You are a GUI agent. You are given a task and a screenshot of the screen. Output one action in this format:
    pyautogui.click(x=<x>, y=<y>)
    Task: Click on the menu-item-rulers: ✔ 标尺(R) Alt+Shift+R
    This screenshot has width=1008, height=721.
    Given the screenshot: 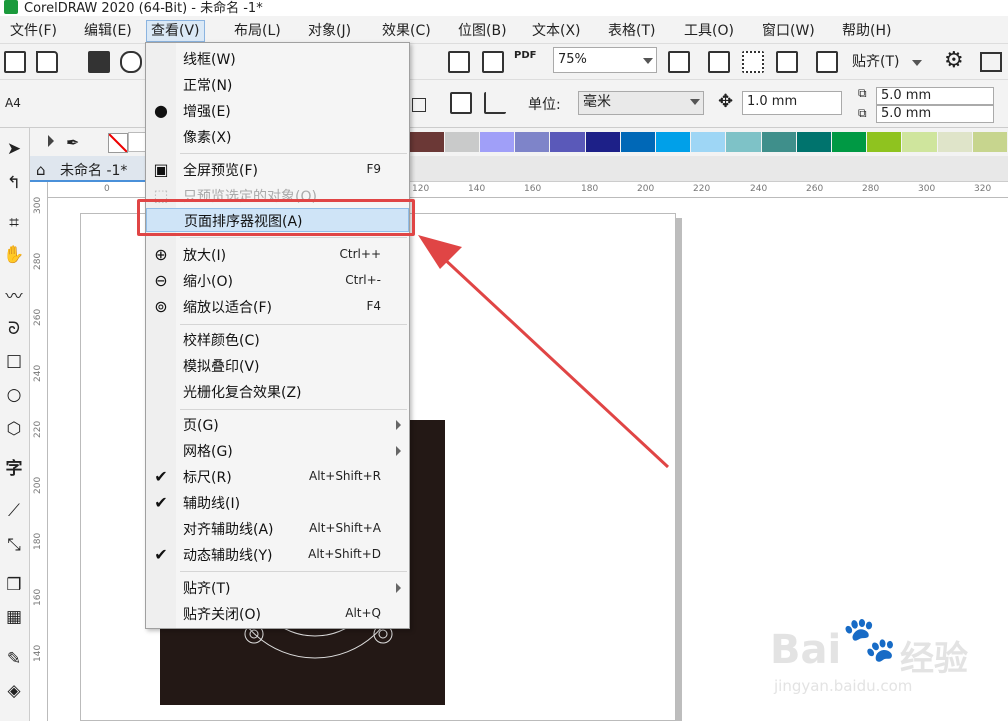 What is the action you would take?
    pyautogui.click(x=277, y=477)
    